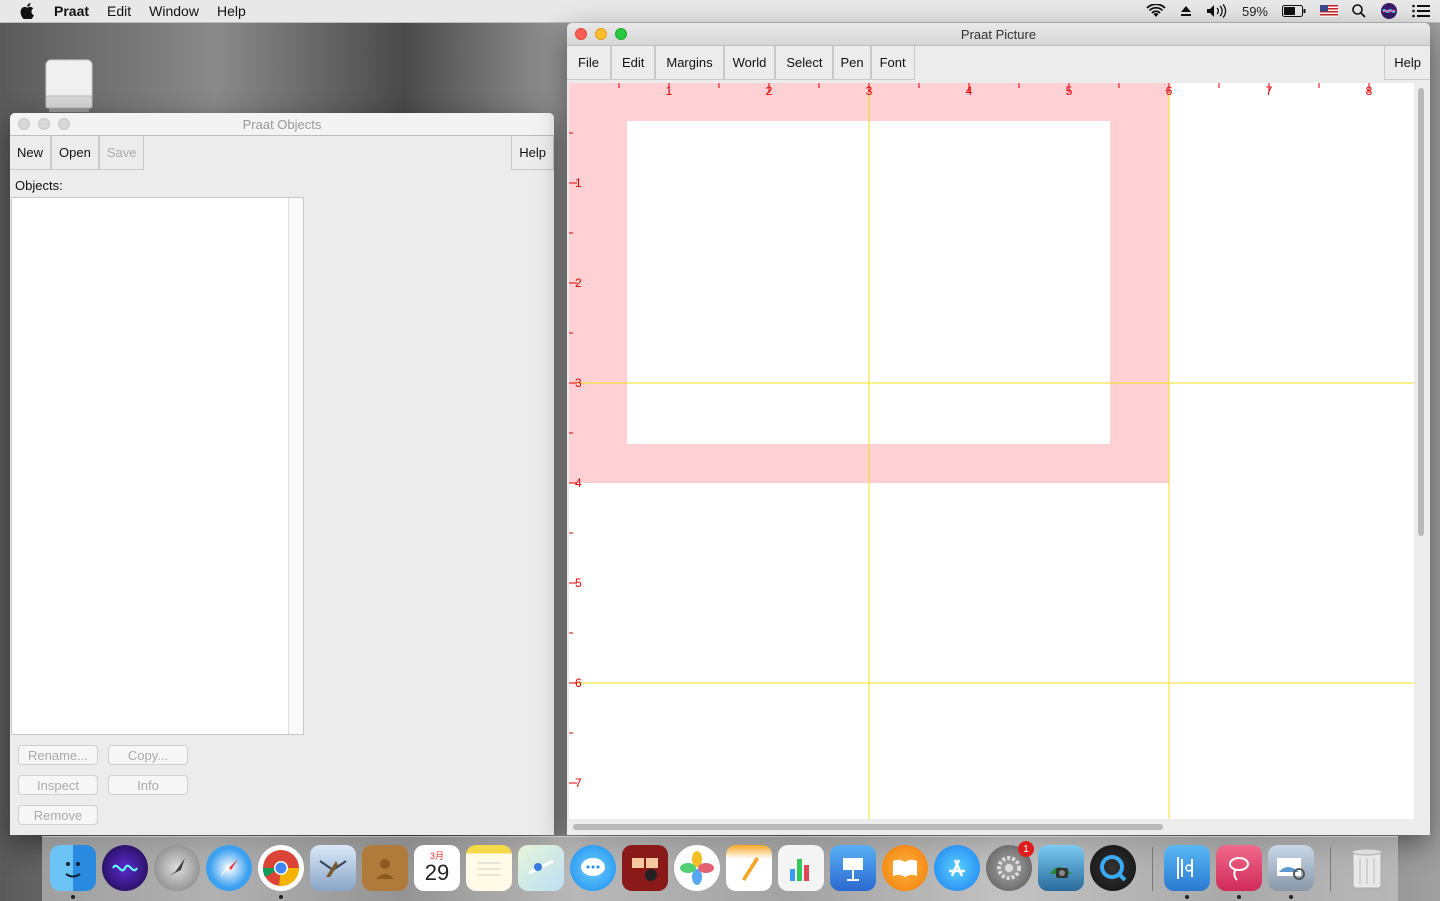 The height and width of the screenshot is (901, 1440). Describe the element at coordinates (804, 63) in the screenshot. I see `select-menu-button: Select` at that location.